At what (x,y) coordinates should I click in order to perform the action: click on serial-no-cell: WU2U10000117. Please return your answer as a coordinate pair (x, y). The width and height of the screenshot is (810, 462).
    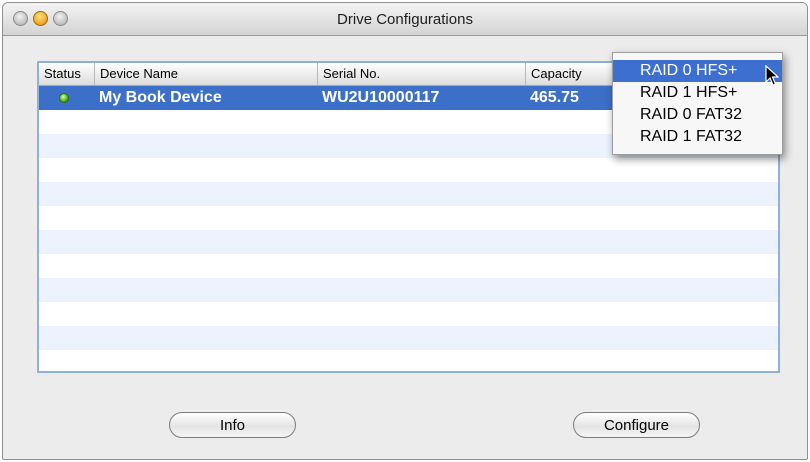
    Looking at the image, I should click on (381, 97).